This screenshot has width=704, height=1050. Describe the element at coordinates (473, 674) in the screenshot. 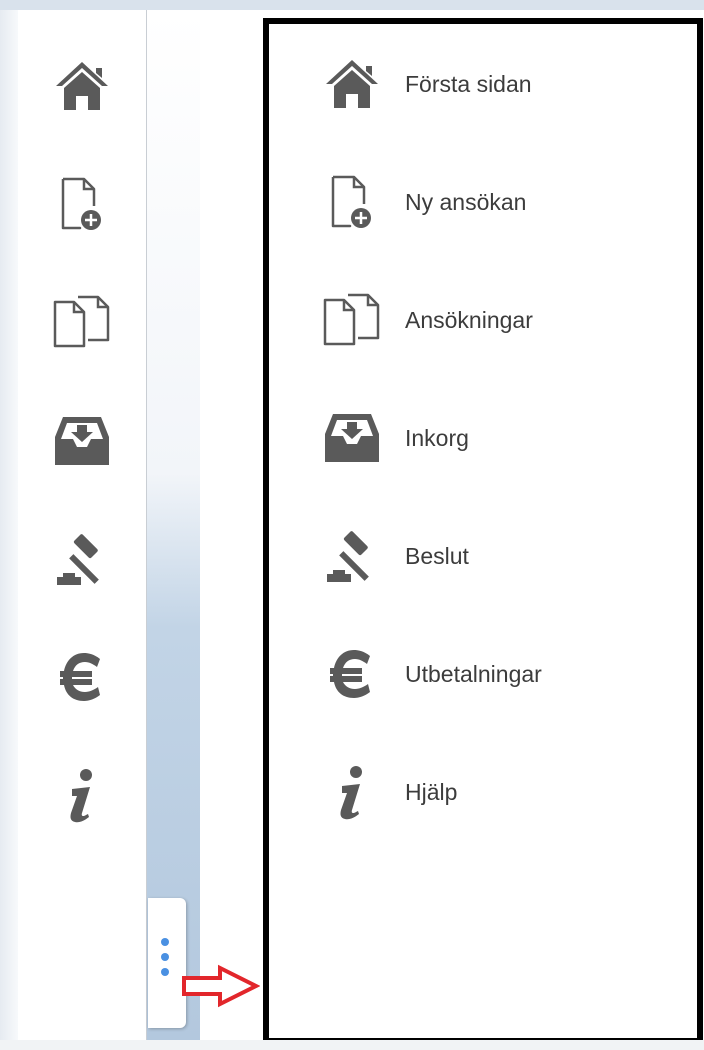

I see `menu-item-label: Utbetalningar` at that location.